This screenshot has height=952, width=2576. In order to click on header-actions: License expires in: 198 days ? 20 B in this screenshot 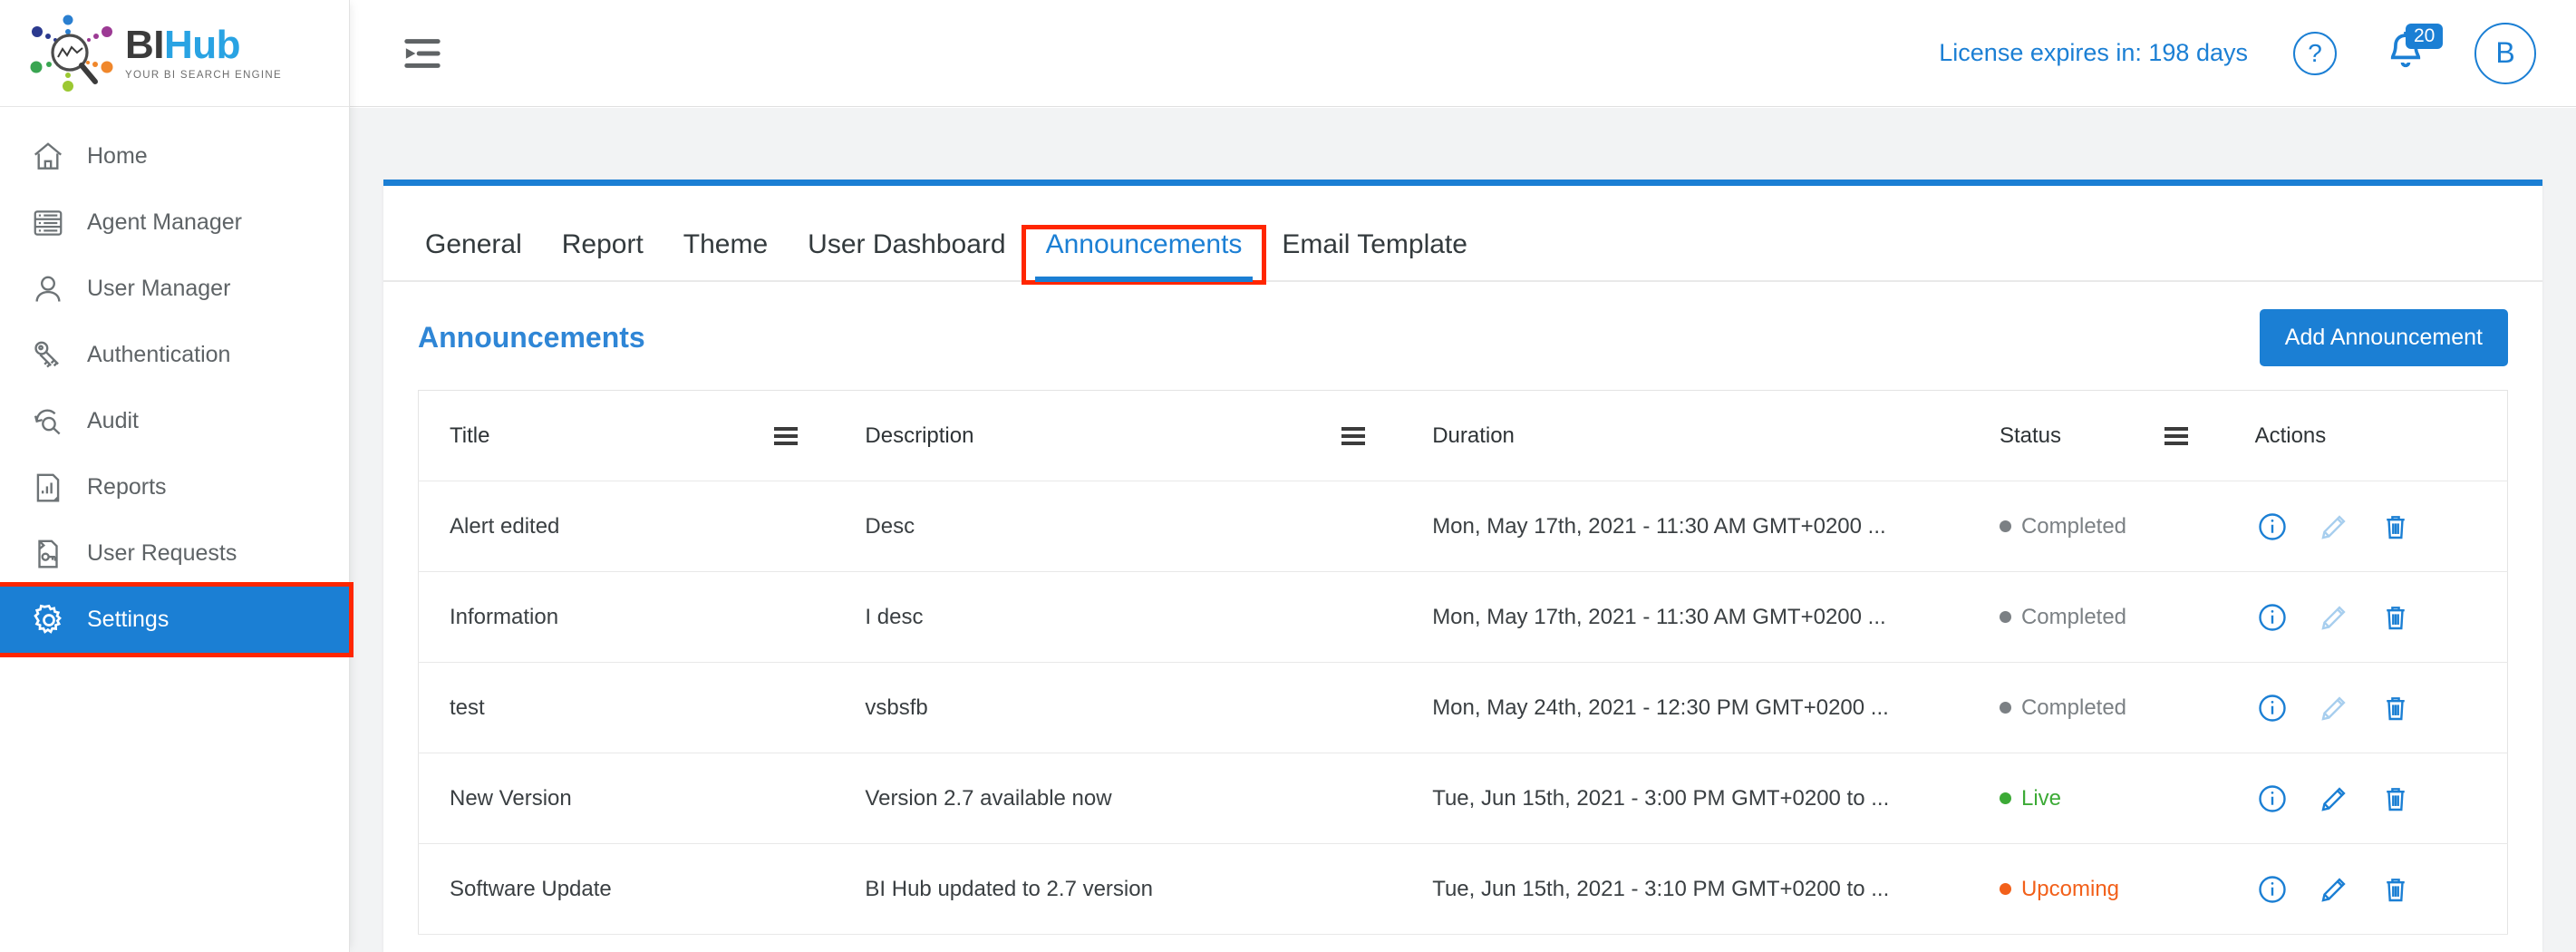, I will do `click(2257, 53)`.